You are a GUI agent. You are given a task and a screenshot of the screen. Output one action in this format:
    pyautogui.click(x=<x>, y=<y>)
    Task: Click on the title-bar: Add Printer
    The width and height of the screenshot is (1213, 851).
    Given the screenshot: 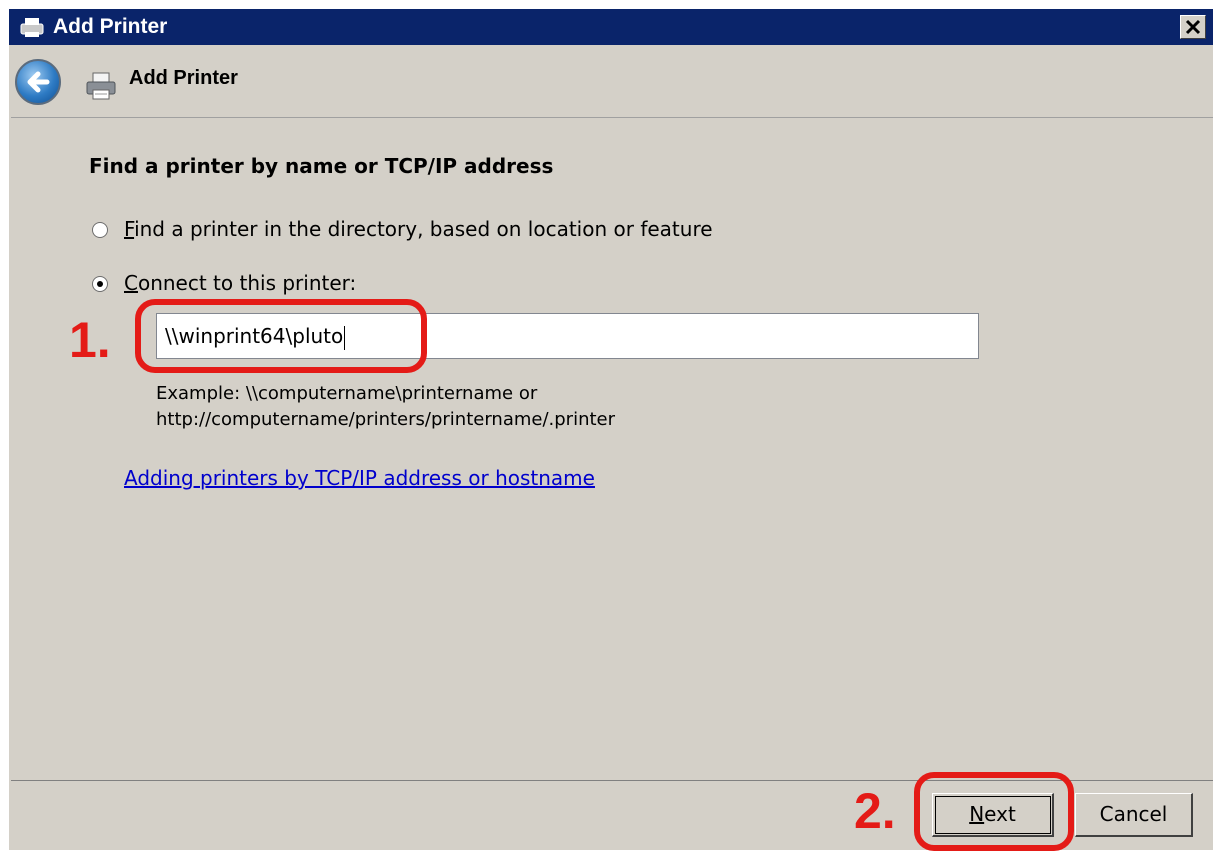 What is the action you would take?
    pyautogui.click(x=611, y=27)
    